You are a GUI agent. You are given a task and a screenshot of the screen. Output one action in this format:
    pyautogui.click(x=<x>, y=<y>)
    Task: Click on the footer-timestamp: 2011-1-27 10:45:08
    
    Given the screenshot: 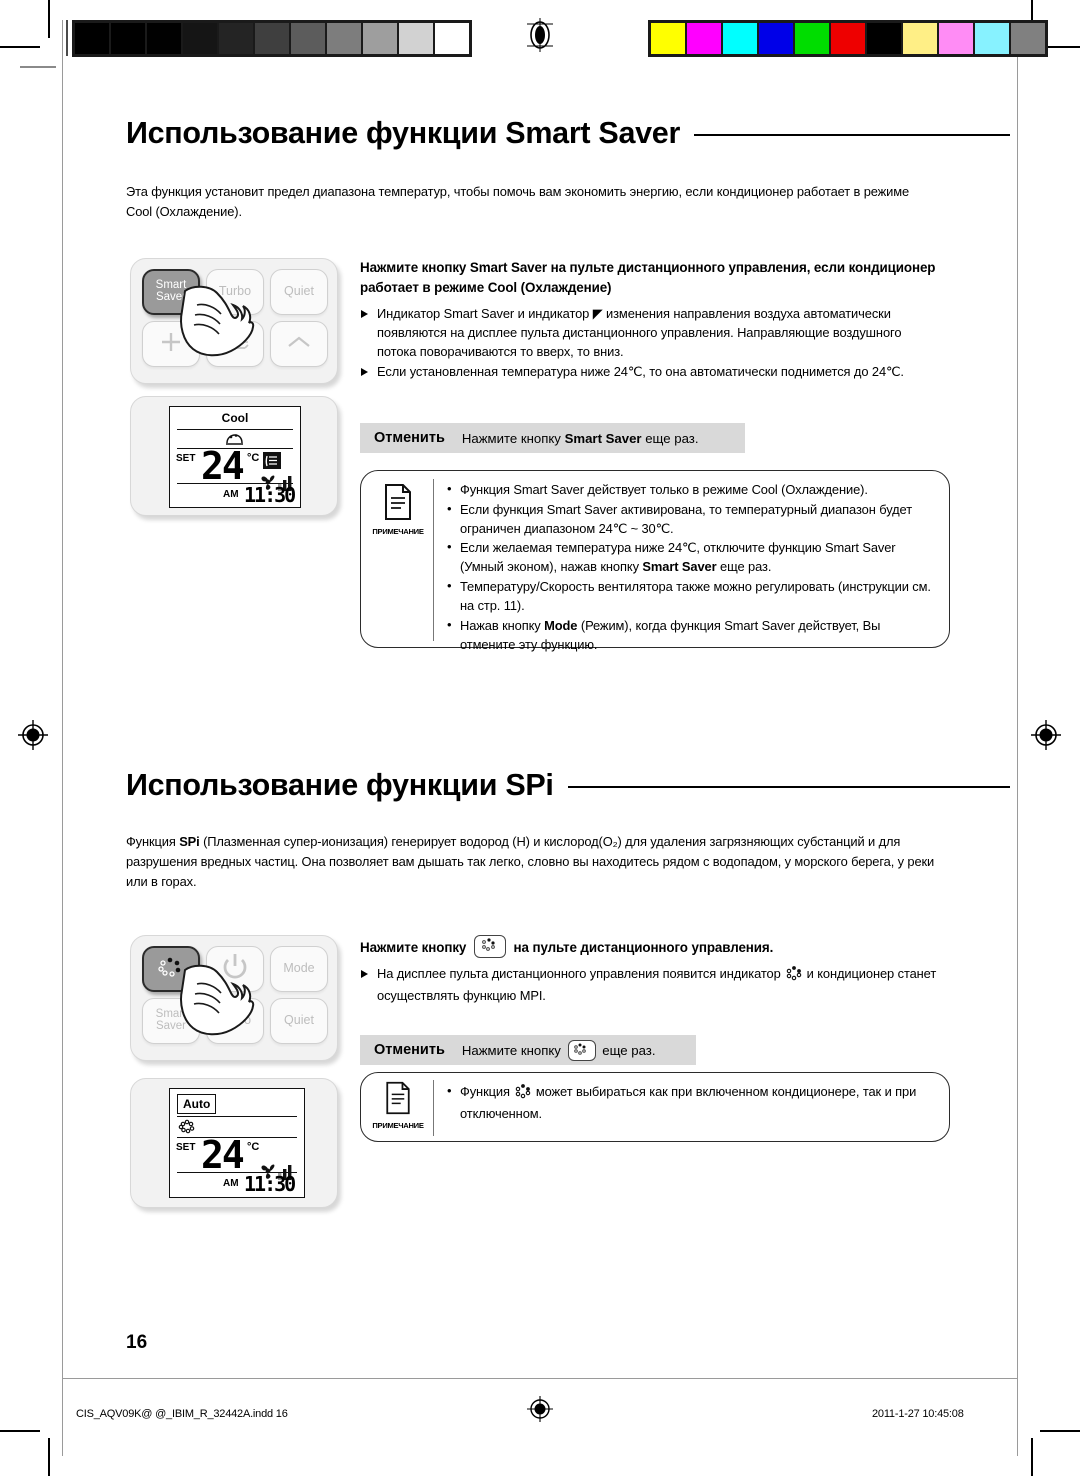 What is the action you would take?
    pyautogui.click(x=918, y=1414)
    